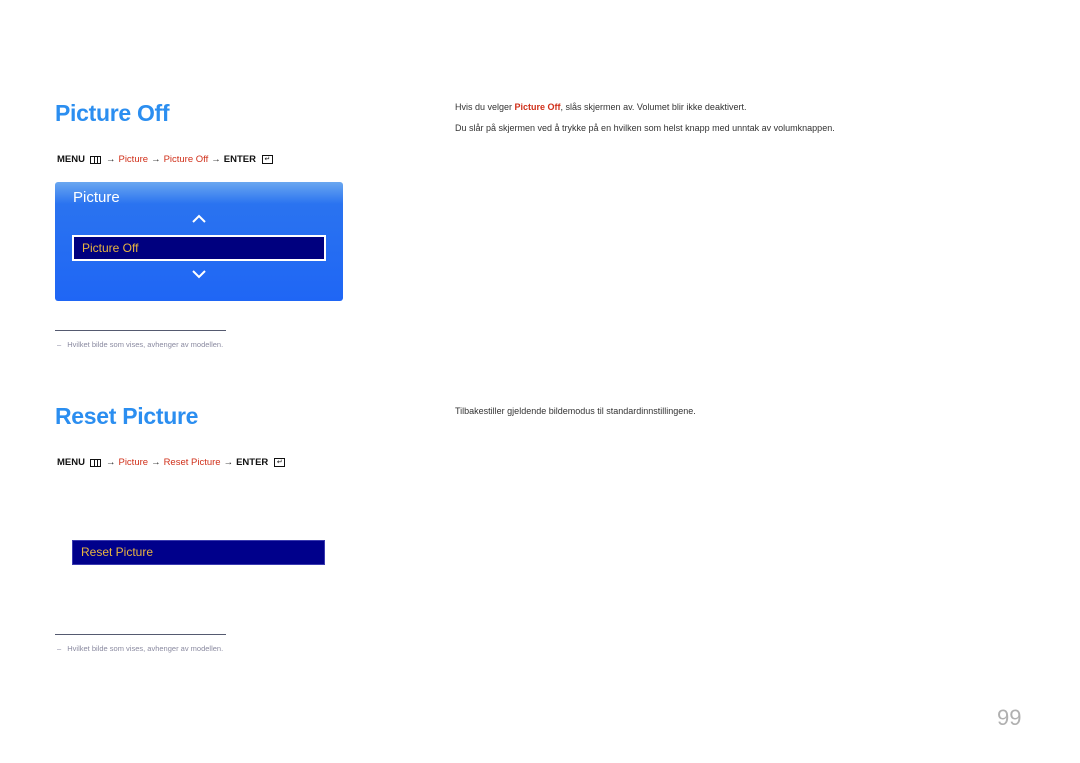 The height and width of the screenshot is (763, 1080). Describe the element at coordinates (199, 219) in the screenshot. I see `chevron-up-icon` at that location.